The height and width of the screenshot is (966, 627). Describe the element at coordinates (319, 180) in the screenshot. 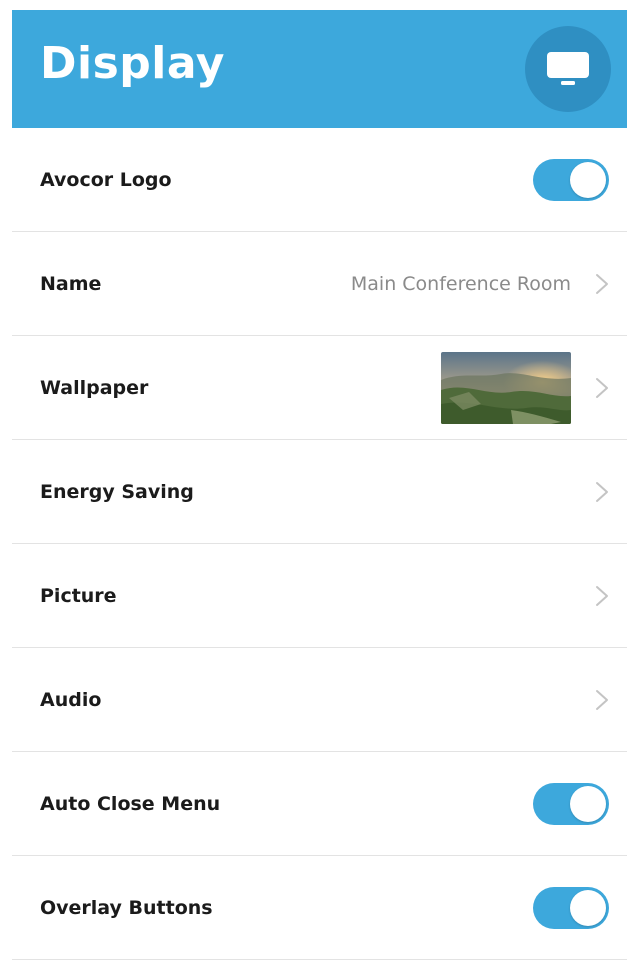

I see `setting-row-avocor-logo: Avocor Logo` at that location.